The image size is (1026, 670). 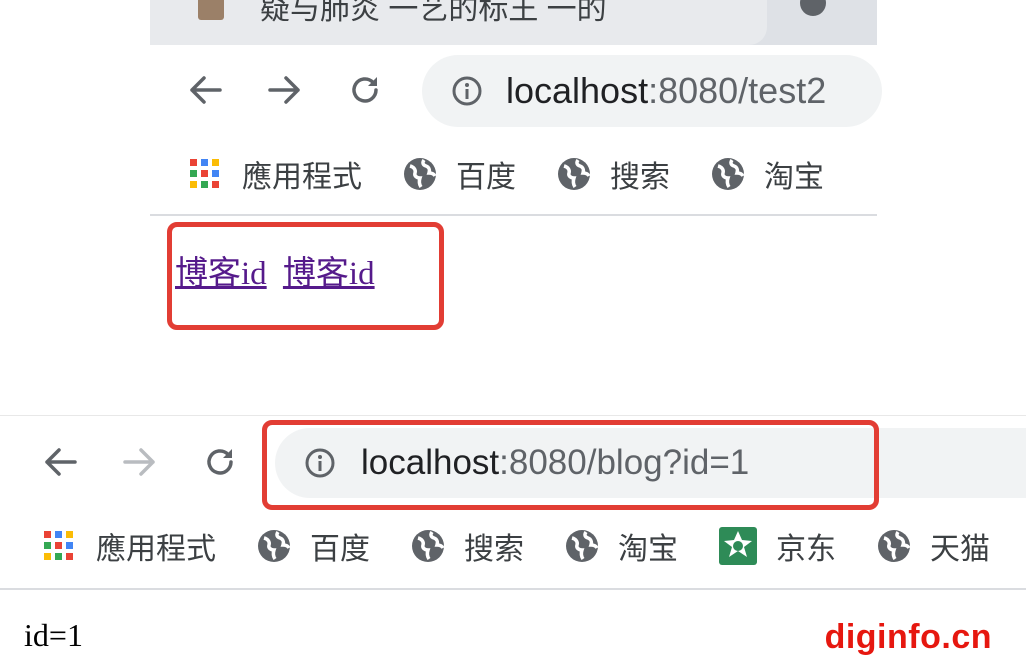 I want to click on top-bookmarks-bar: 應用程式 百度 搜索 淘宝, so click(x=506, y=174).